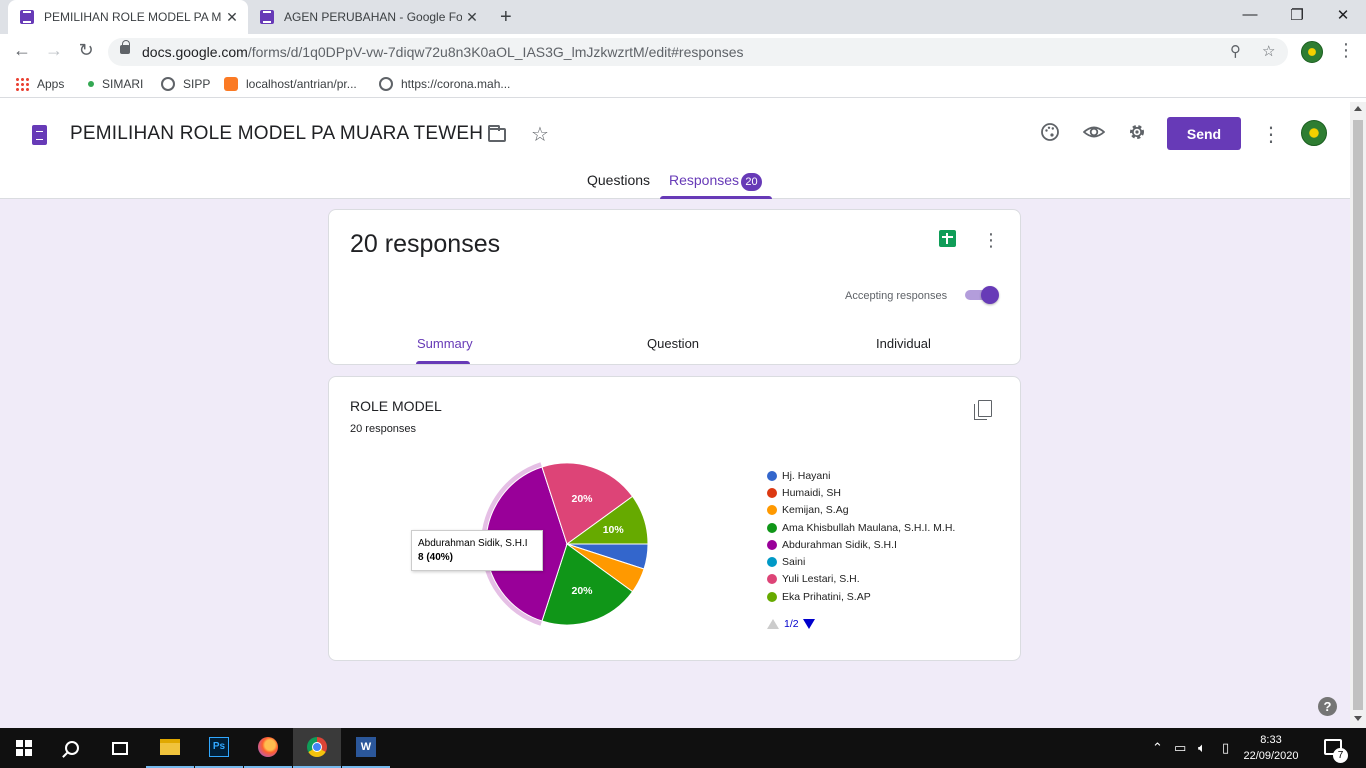 The image size is (1366, 768). Describe the element at coordinates (540, 134) in the screenshot. I see `star-icon: ☆` at that location.